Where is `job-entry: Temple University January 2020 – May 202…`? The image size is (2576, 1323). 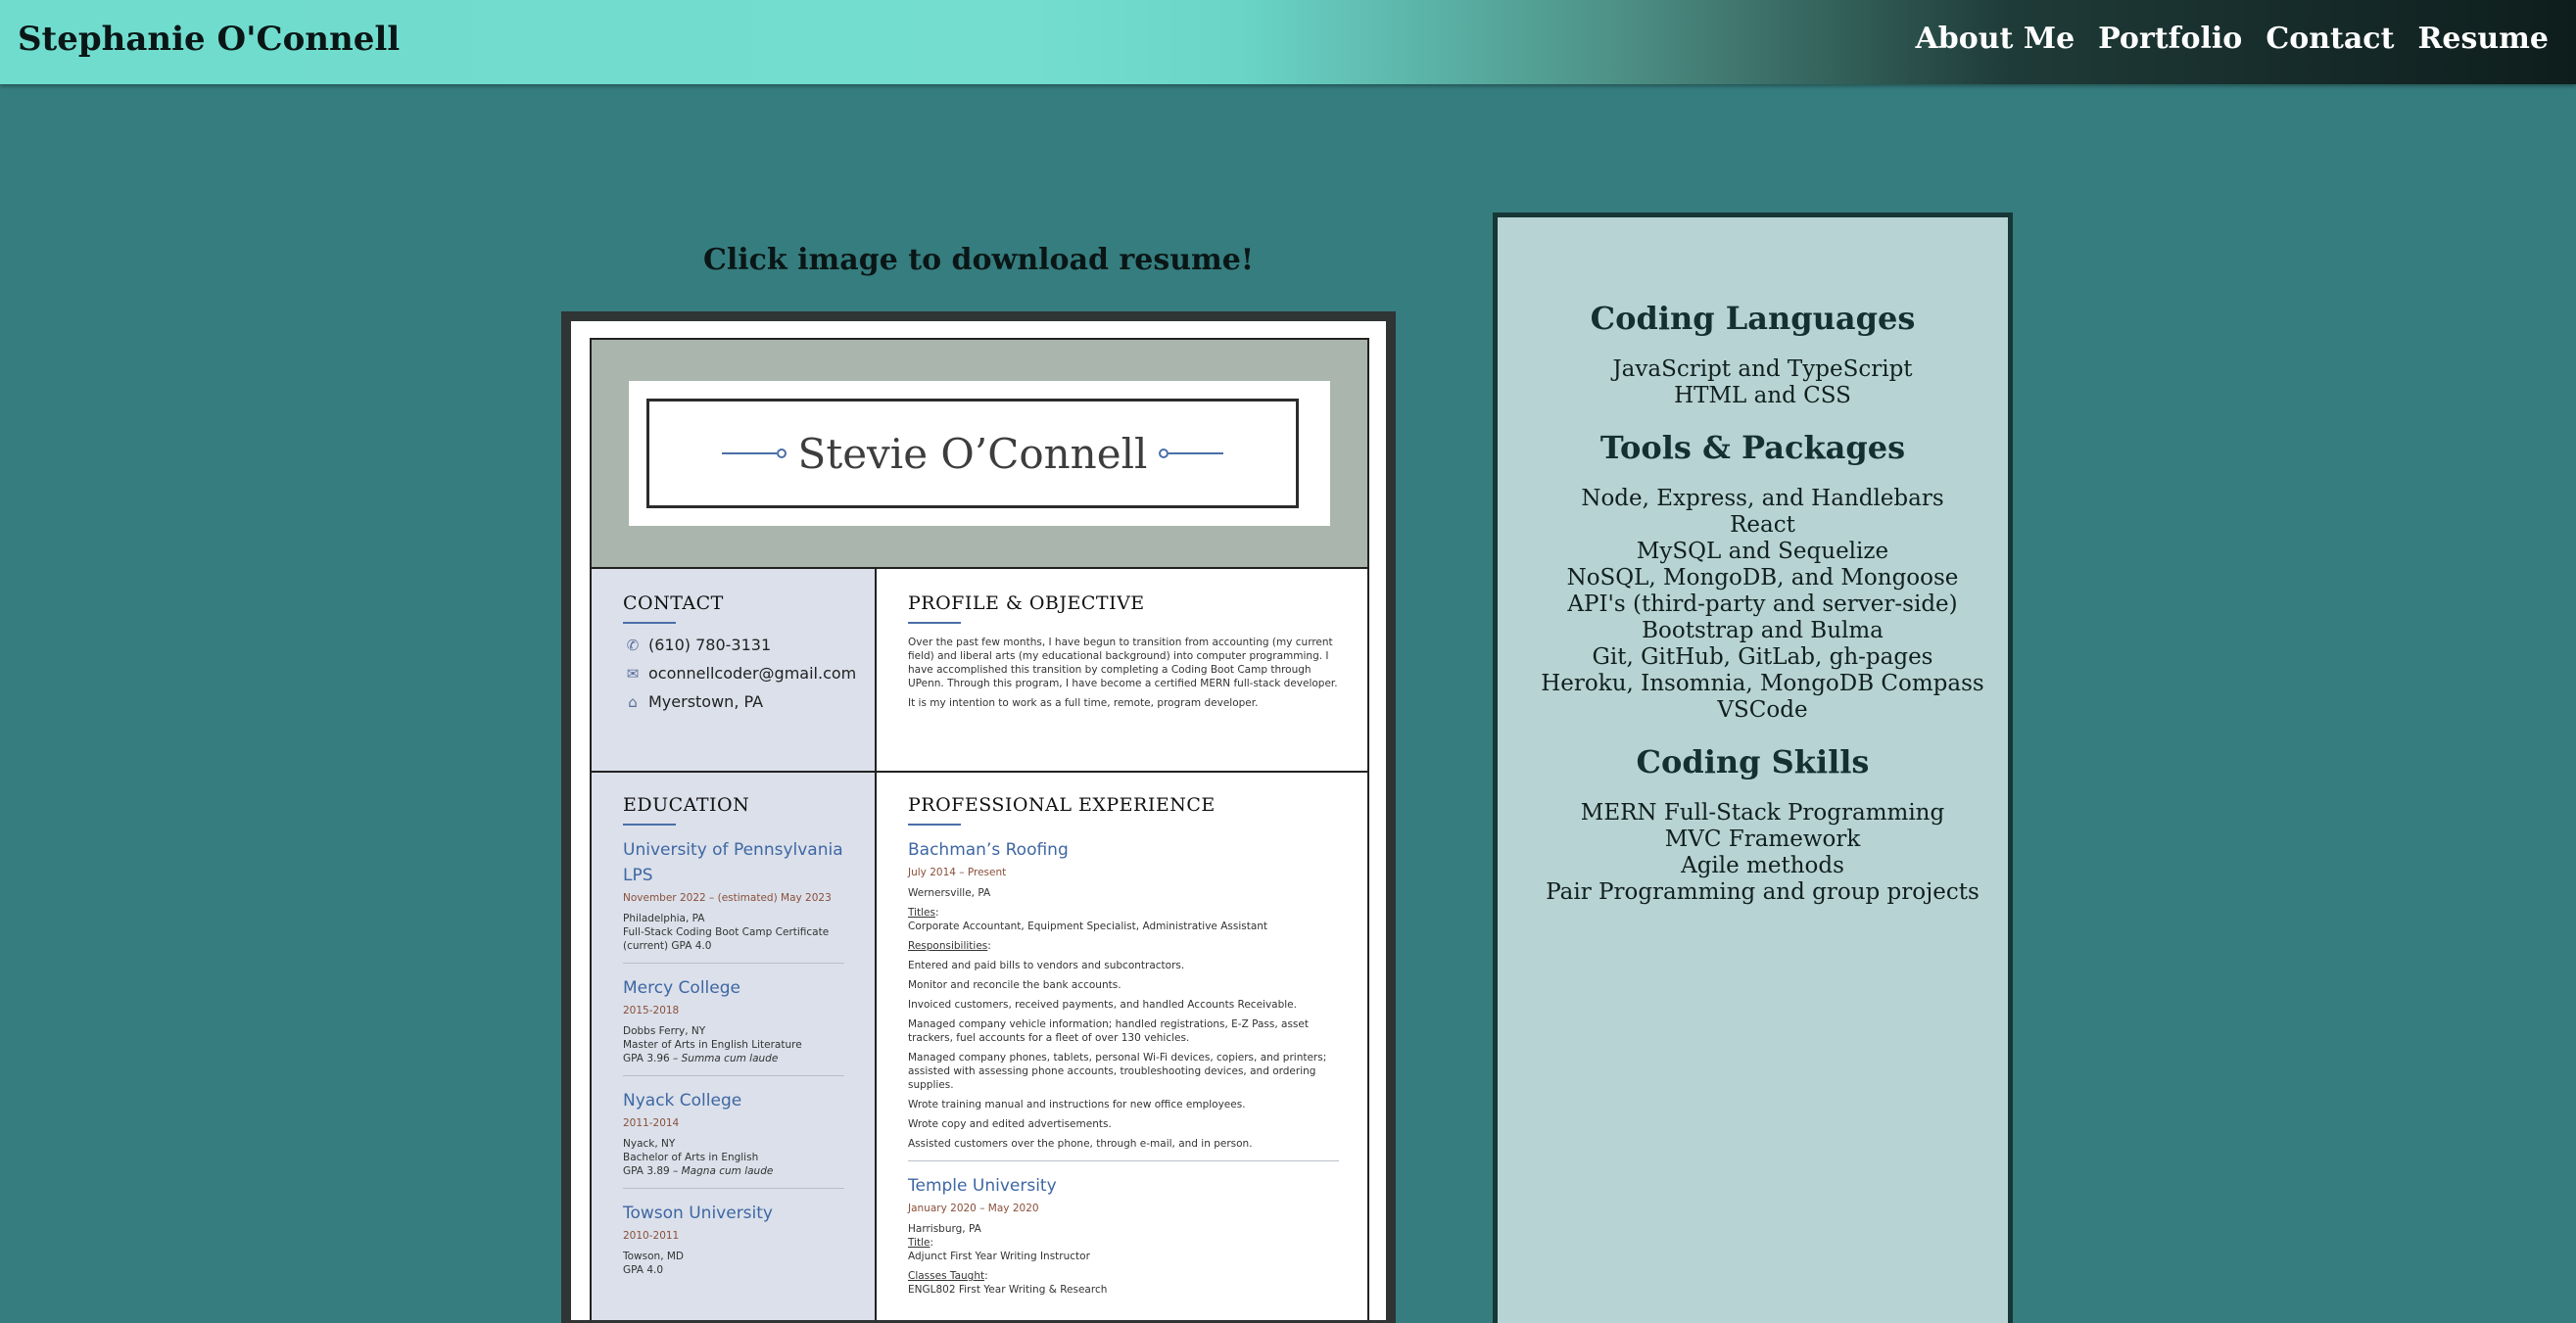 job-entry: Temple University January 2020 – May 202… is located at coordinates (1123, 1235).